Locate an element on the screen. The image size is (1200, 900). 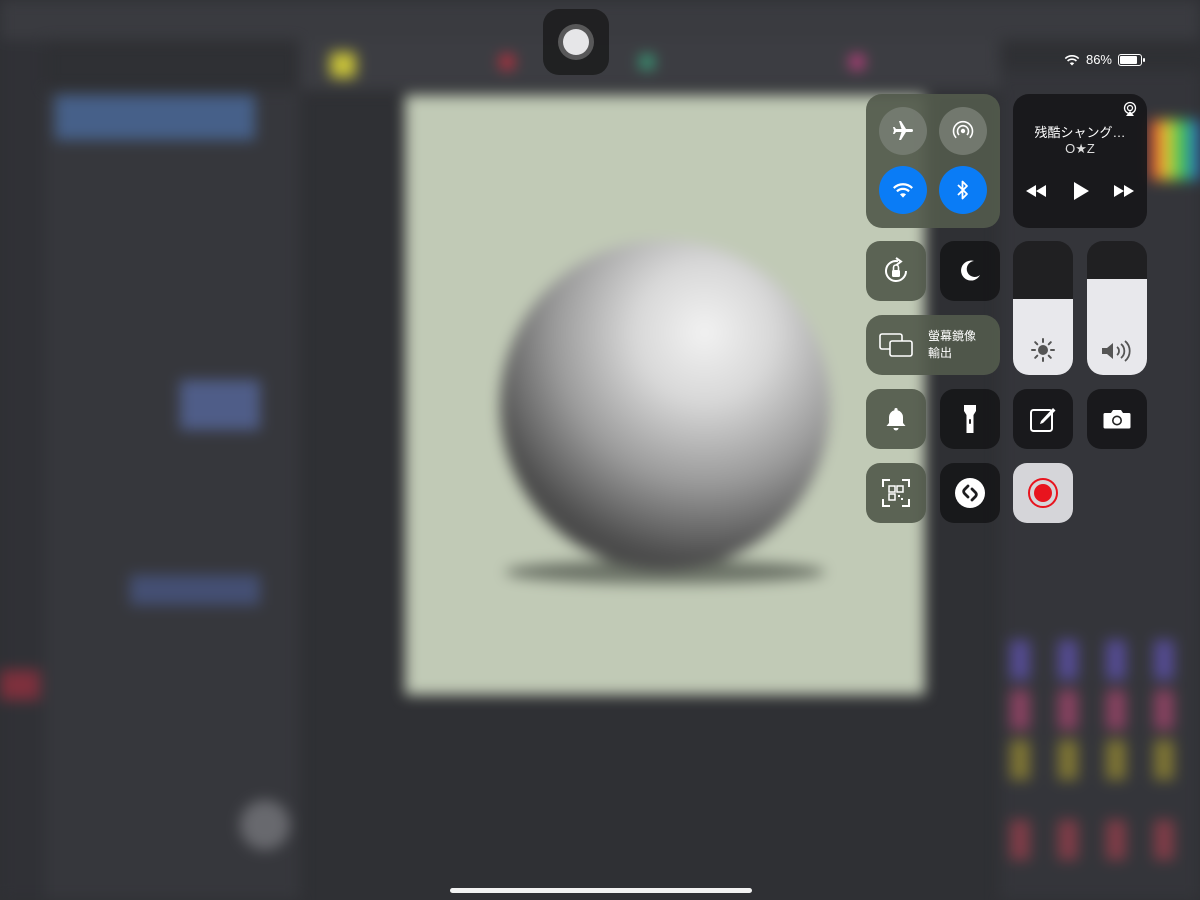
screen-mirroring-label: 螢幕鏡像 輸出 is located at coordinates (952, 345).